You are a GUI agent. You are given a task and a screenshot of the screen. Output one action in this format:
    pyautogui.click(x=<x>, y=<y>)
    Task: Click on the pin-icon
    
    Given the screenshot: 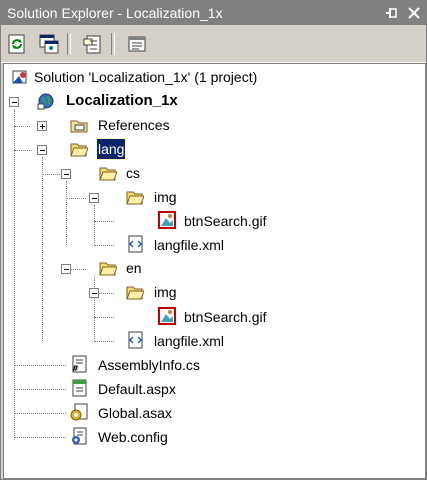 What is the action you would take?
    pyautogui.click(x=391, y=13)
    